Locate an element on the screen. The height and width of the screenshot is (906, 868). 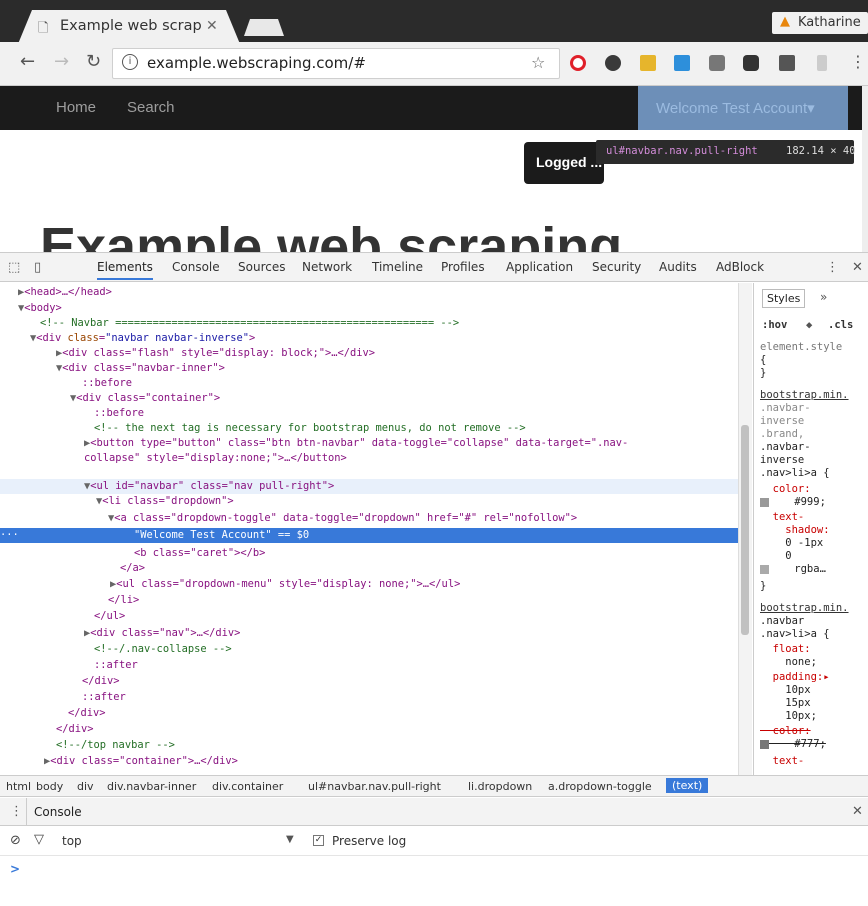
hover-state-toggle: :hov is located at coordinates (774, 325).